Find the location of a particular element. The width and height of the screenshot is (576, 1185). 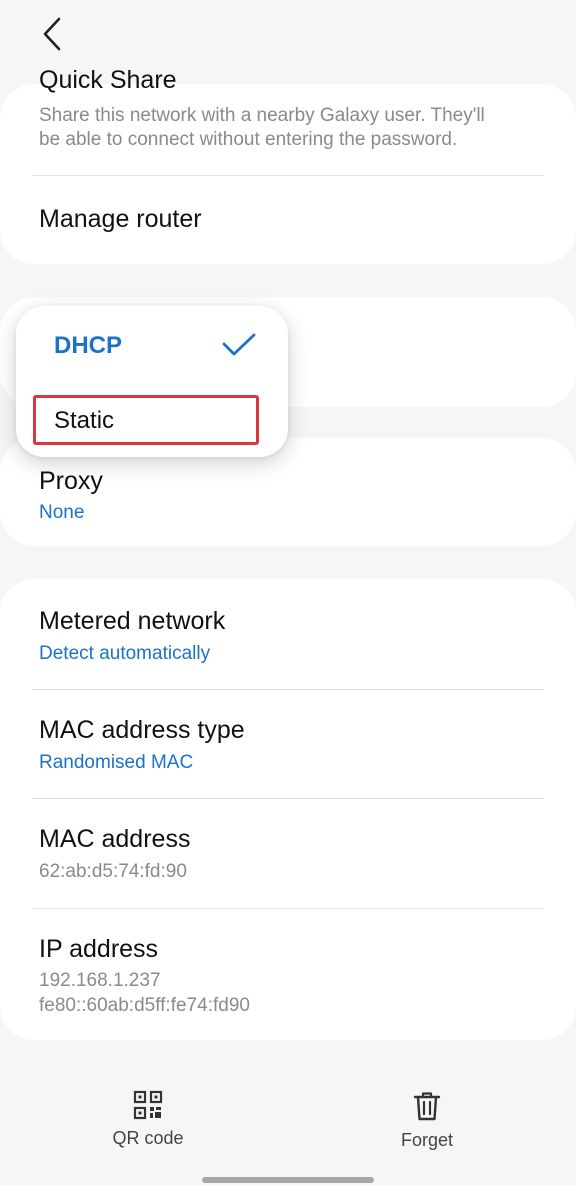

qr-code-icon is located at coordinates (148, 1105).